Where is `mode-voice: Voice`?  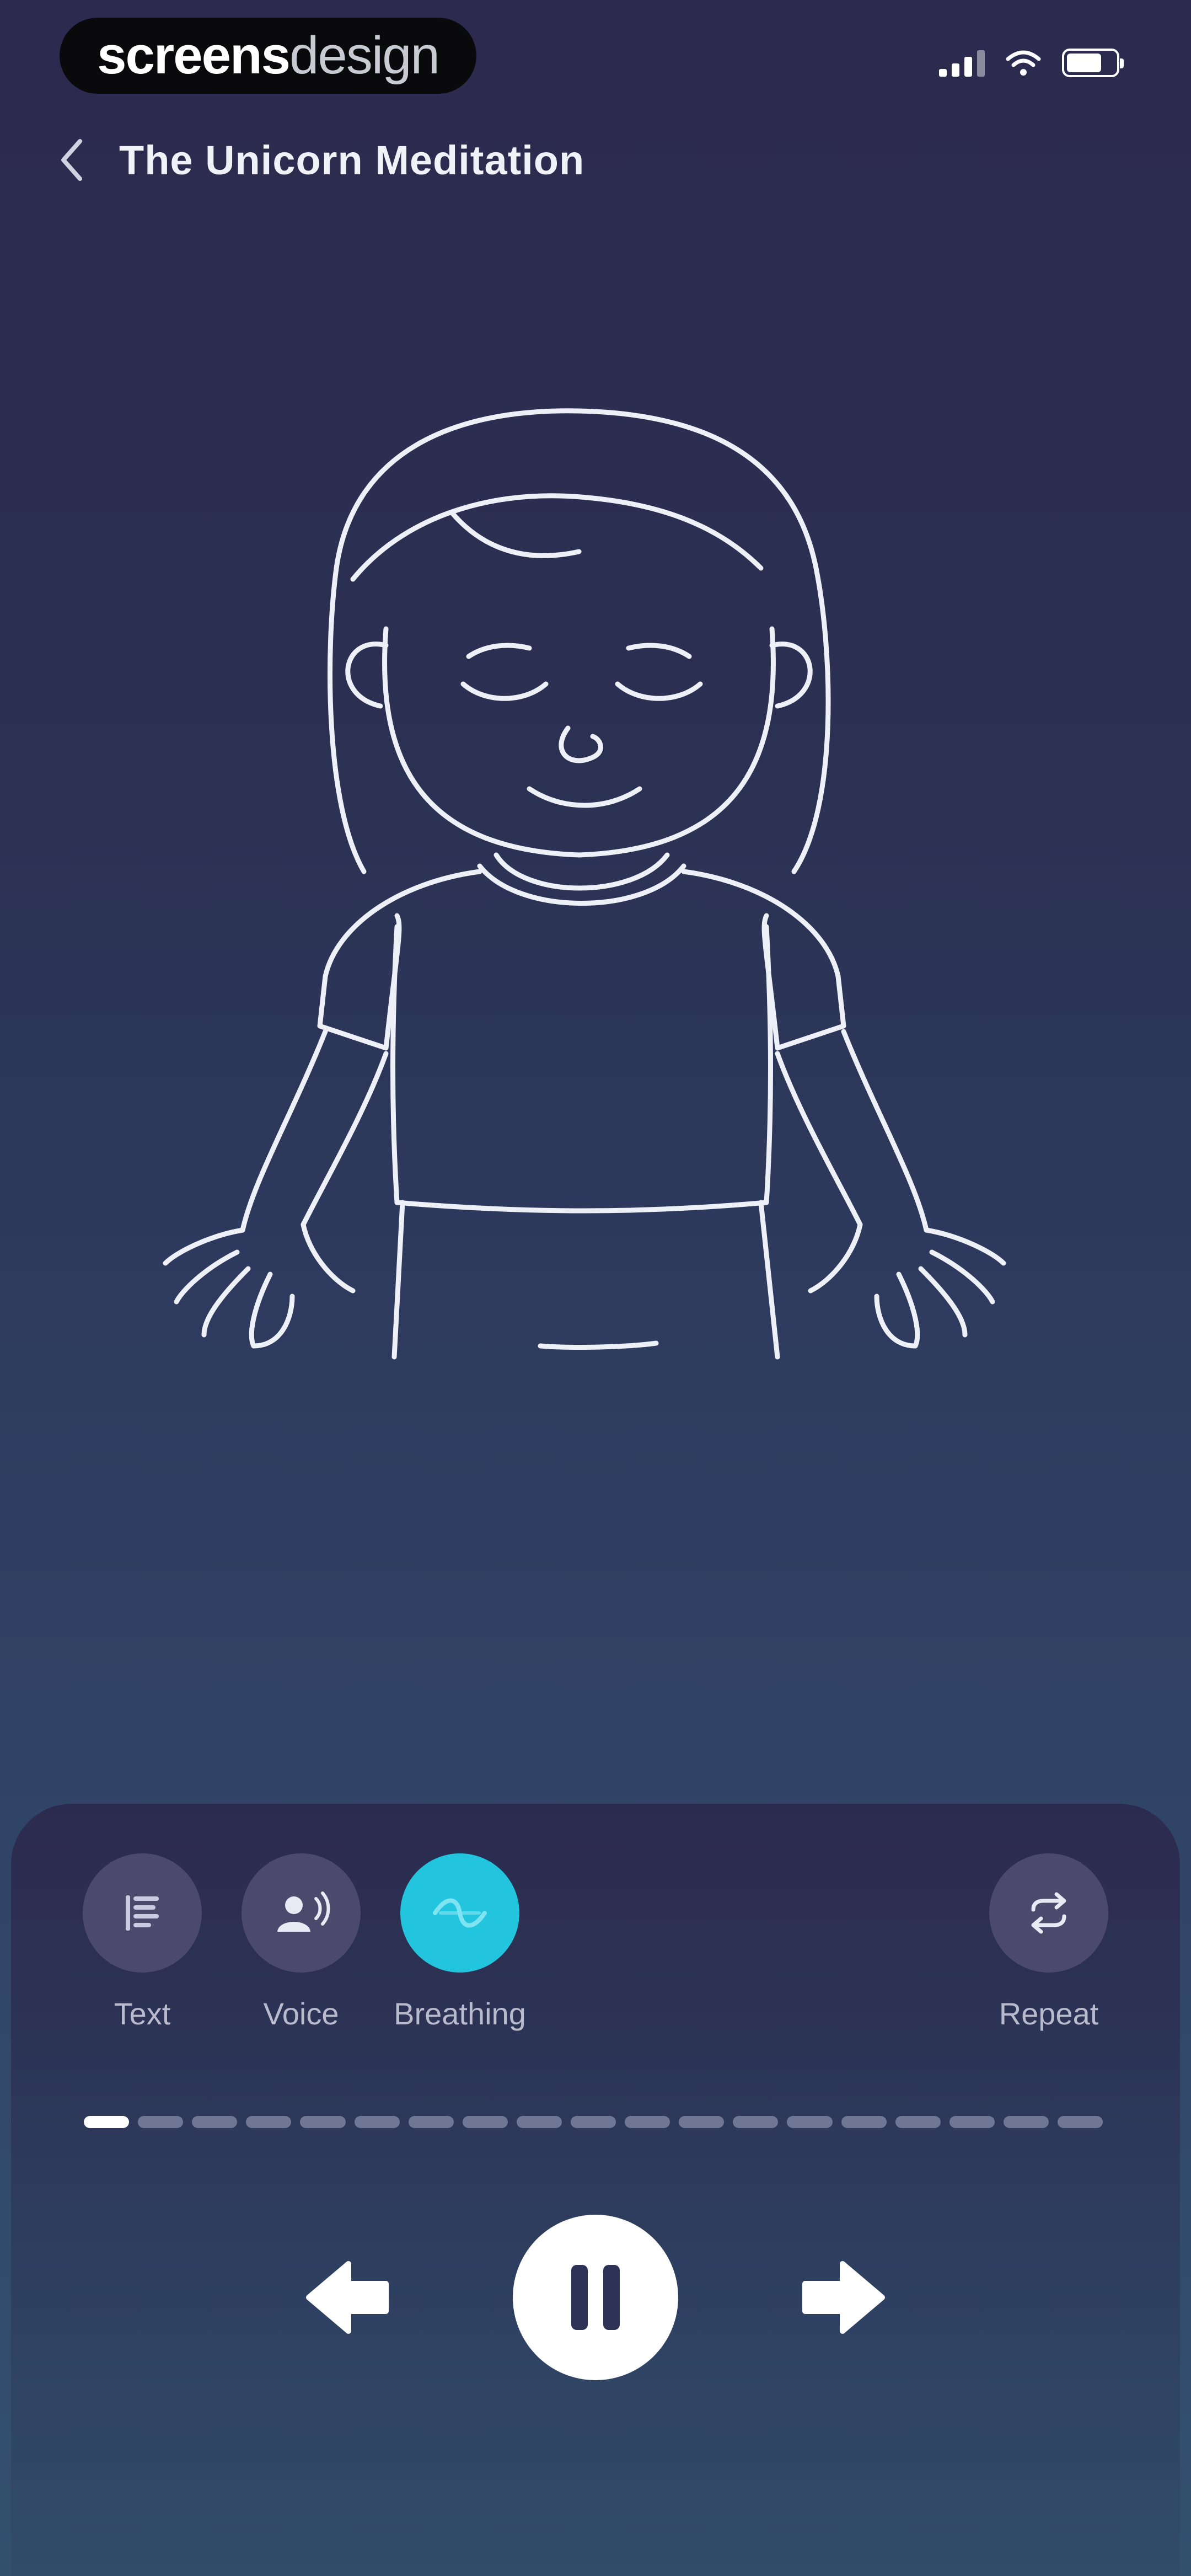
mode-voice: Voice is located at coordinates (301, 1942).